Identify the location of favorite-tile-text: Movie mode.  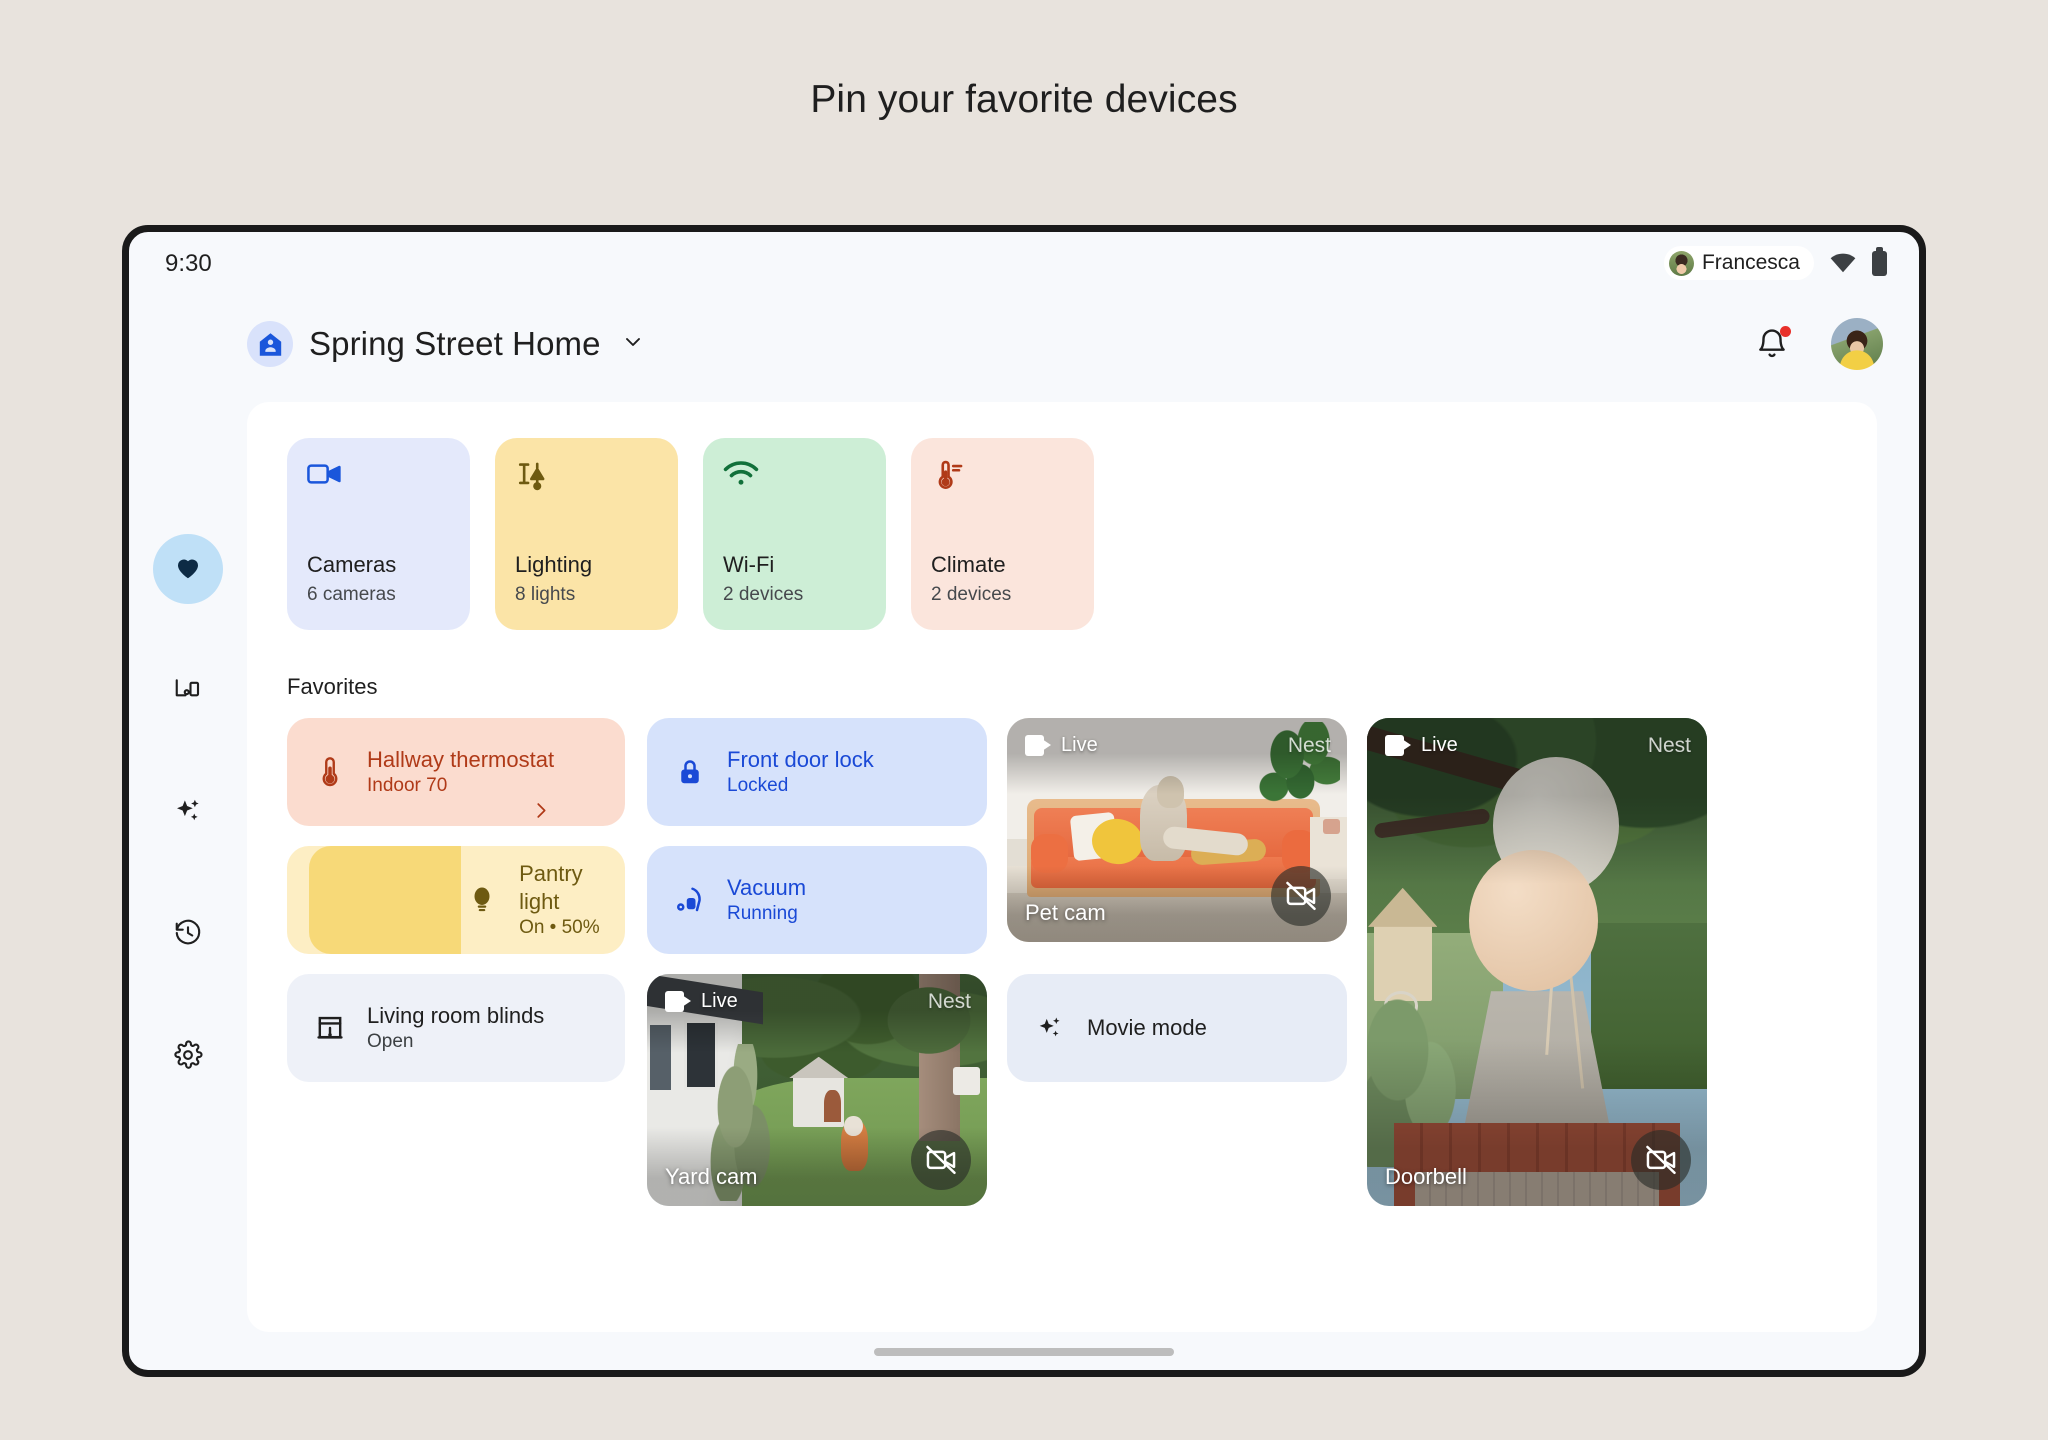
(1147, 1028).